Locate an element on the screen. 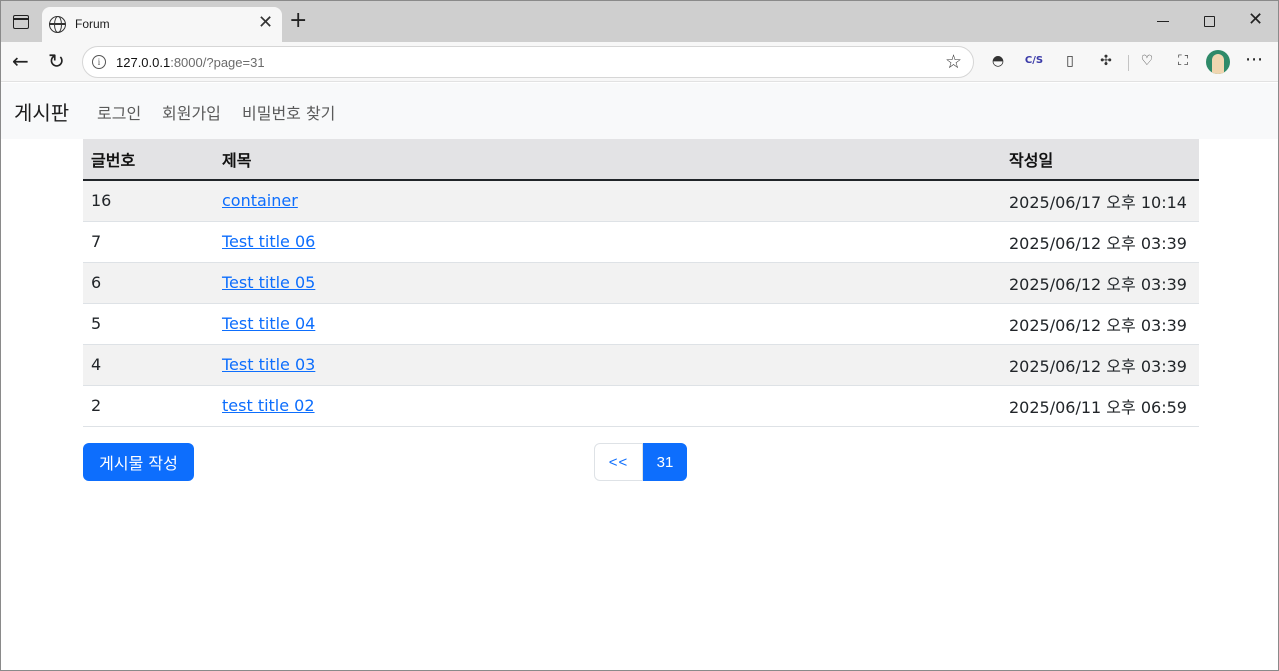 This screenshot has width=1279, height=671. nav-link-signup: 회원가입 is located at coordinates (191, 112).